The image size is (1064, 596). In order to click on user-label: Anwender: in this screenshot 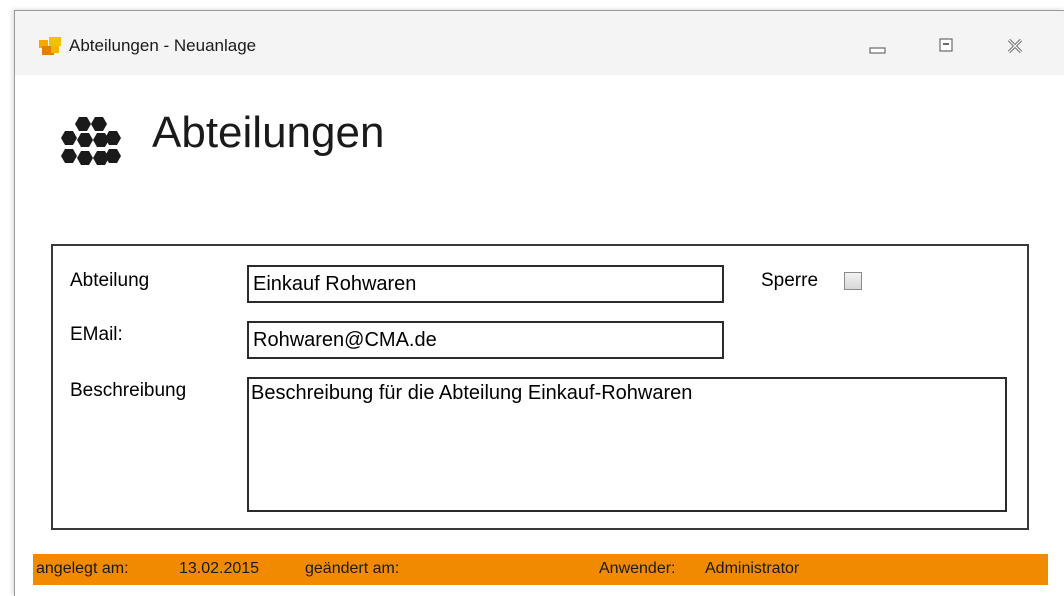, I will do `click(637, 568)`.